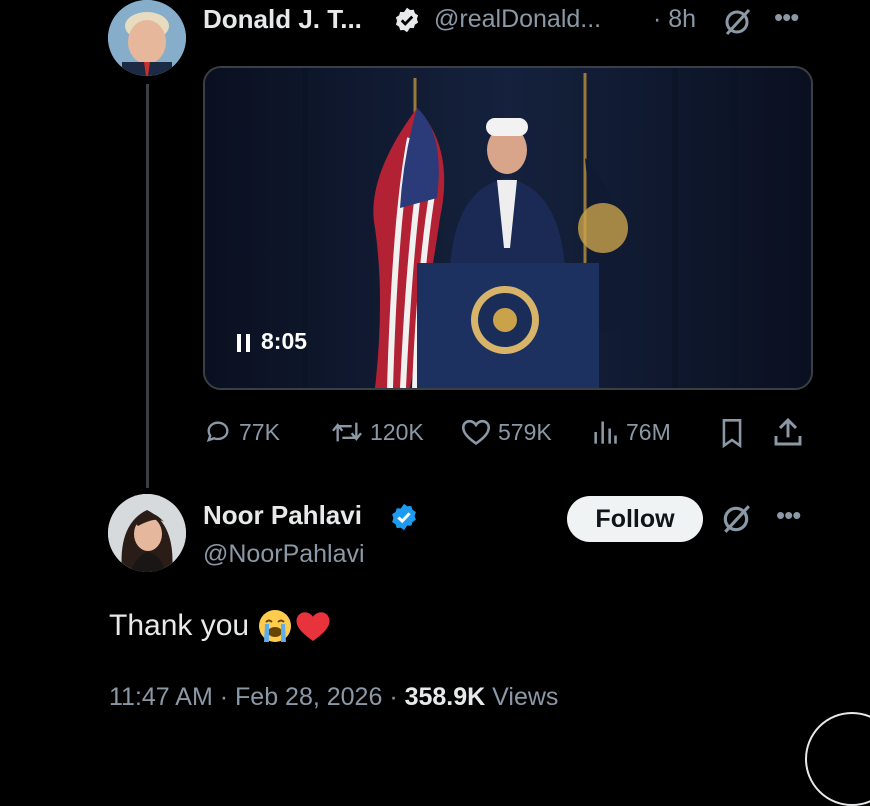 This screenshot has width=870, height=806. Describe the element at coordinates (397, 431) in the screenshot. I see `repost-count: 120K` at that location.